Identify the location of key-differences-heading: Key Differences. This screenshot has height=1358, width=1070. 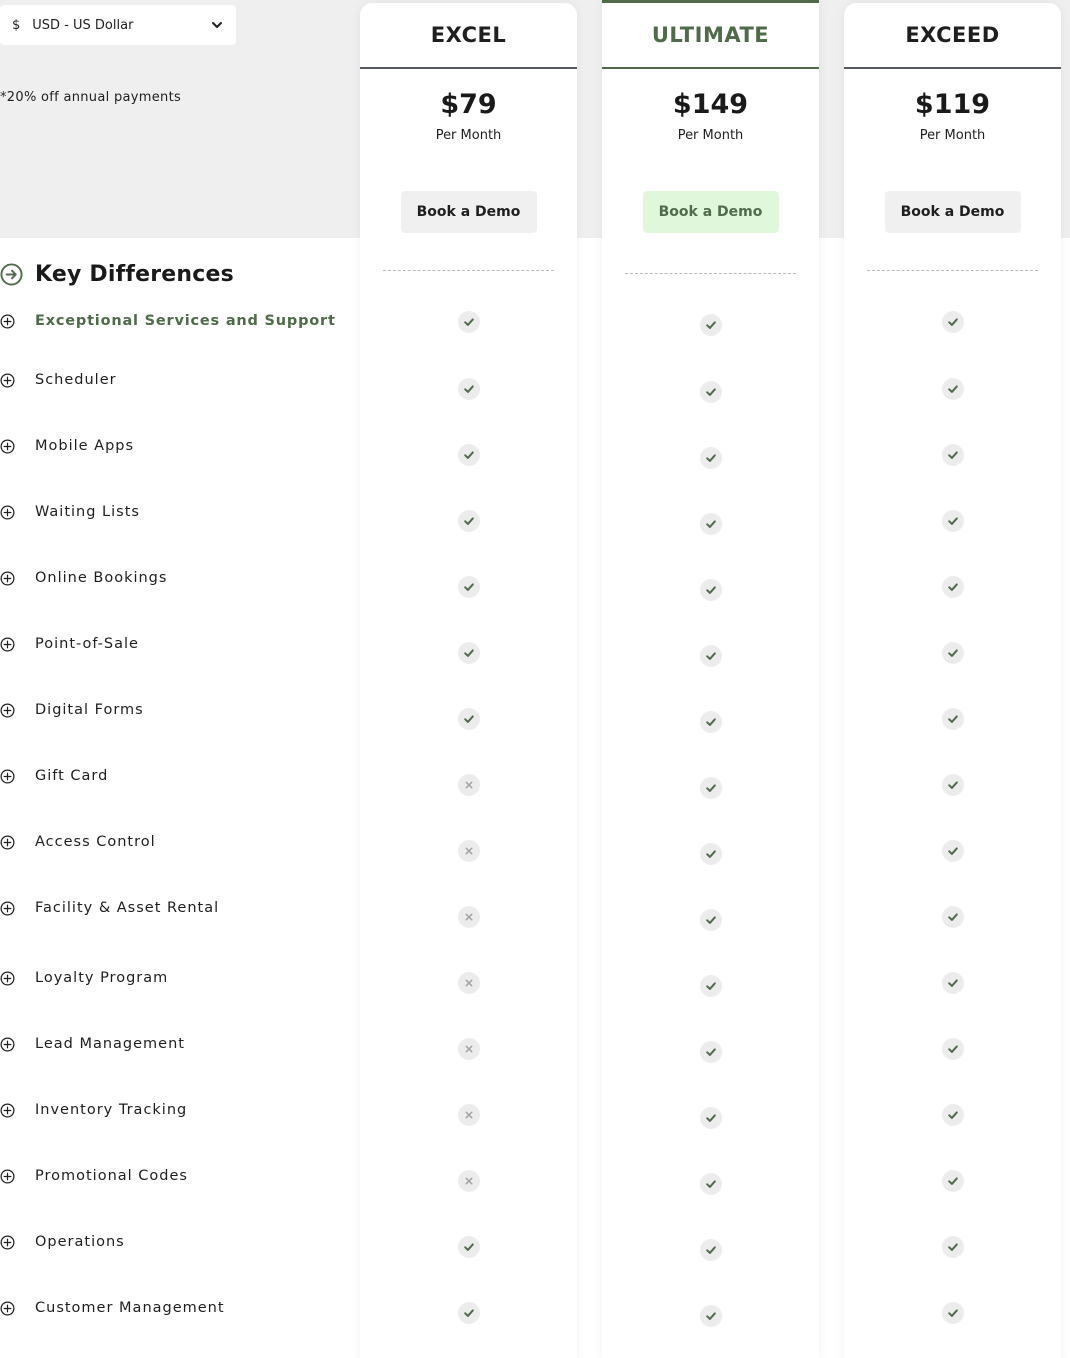
(117, 274).